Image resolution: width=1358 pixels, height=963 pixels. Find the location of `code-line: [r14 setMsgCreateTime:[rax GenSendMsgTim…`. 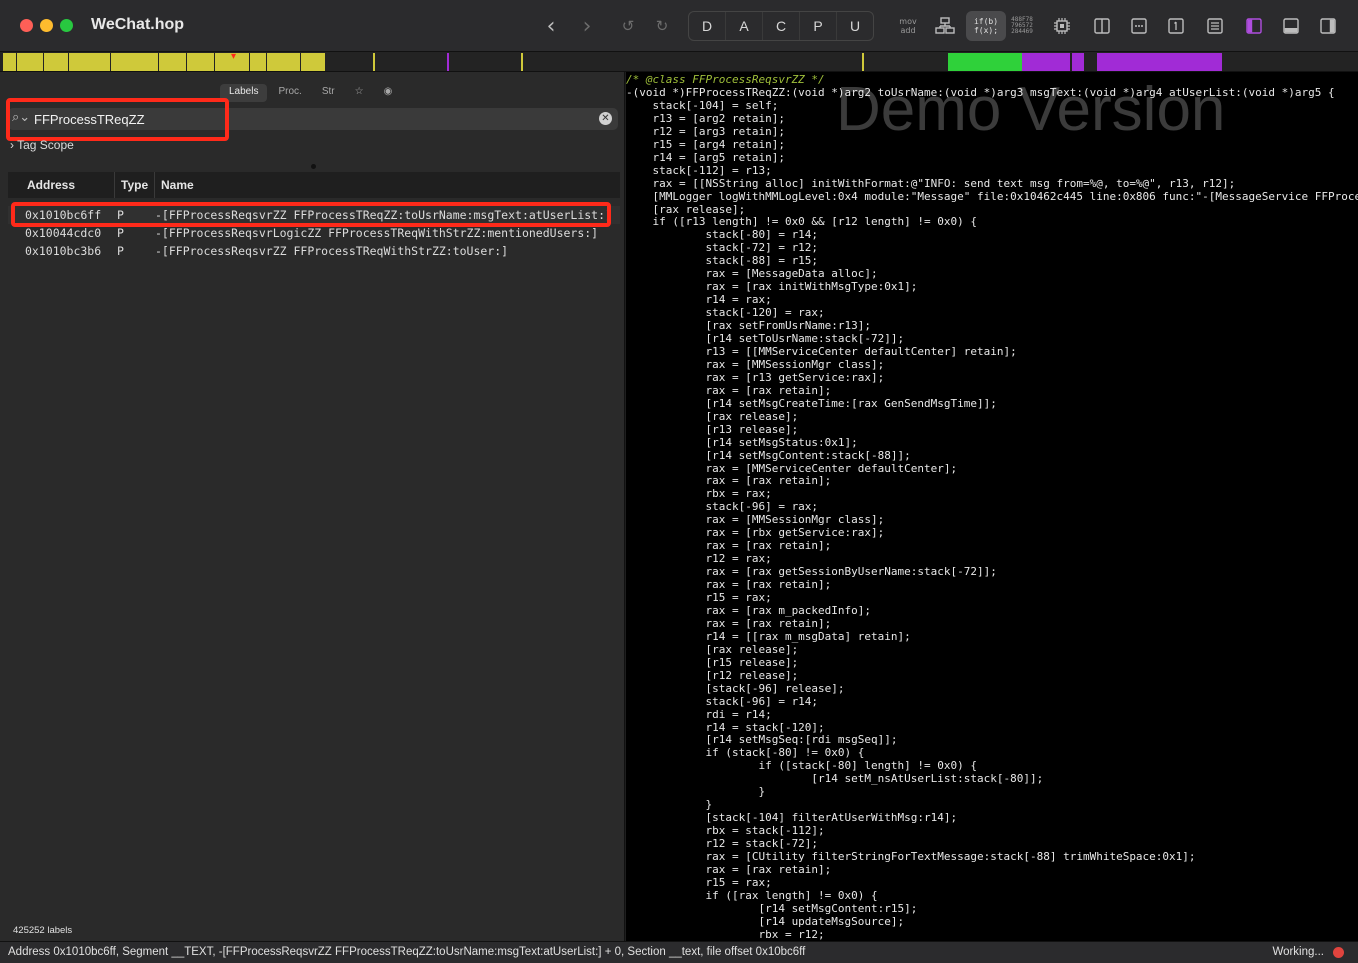

code-line: [r14 setMsgCreateTime:[rax GenSendMsgTim… is located at coordinates (811, 403).